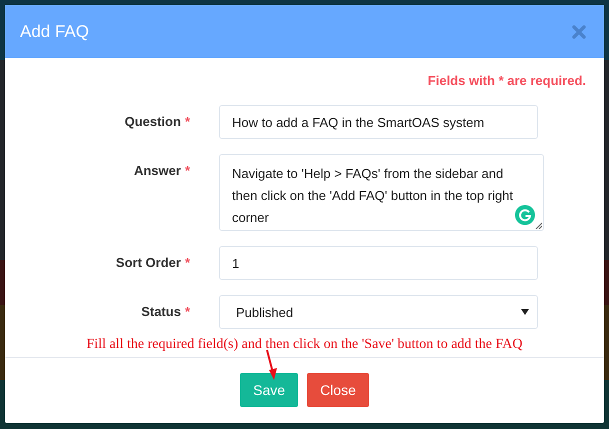 Image resolution: width=609 pixels, height=429 pixels. Describe the element at coordinates (525, 215) in the screenshot. I see `grammar-check-icon` at that location.